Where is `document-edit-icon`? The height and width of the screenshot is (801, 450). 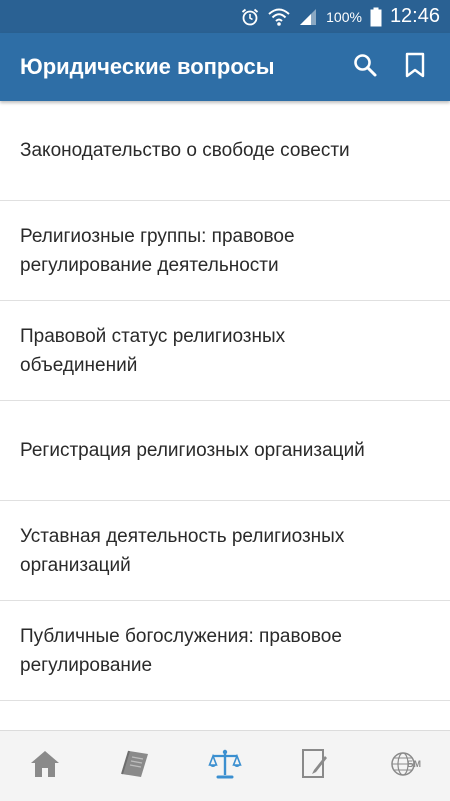 document-edit-icon is located at coordinates (315, 766).